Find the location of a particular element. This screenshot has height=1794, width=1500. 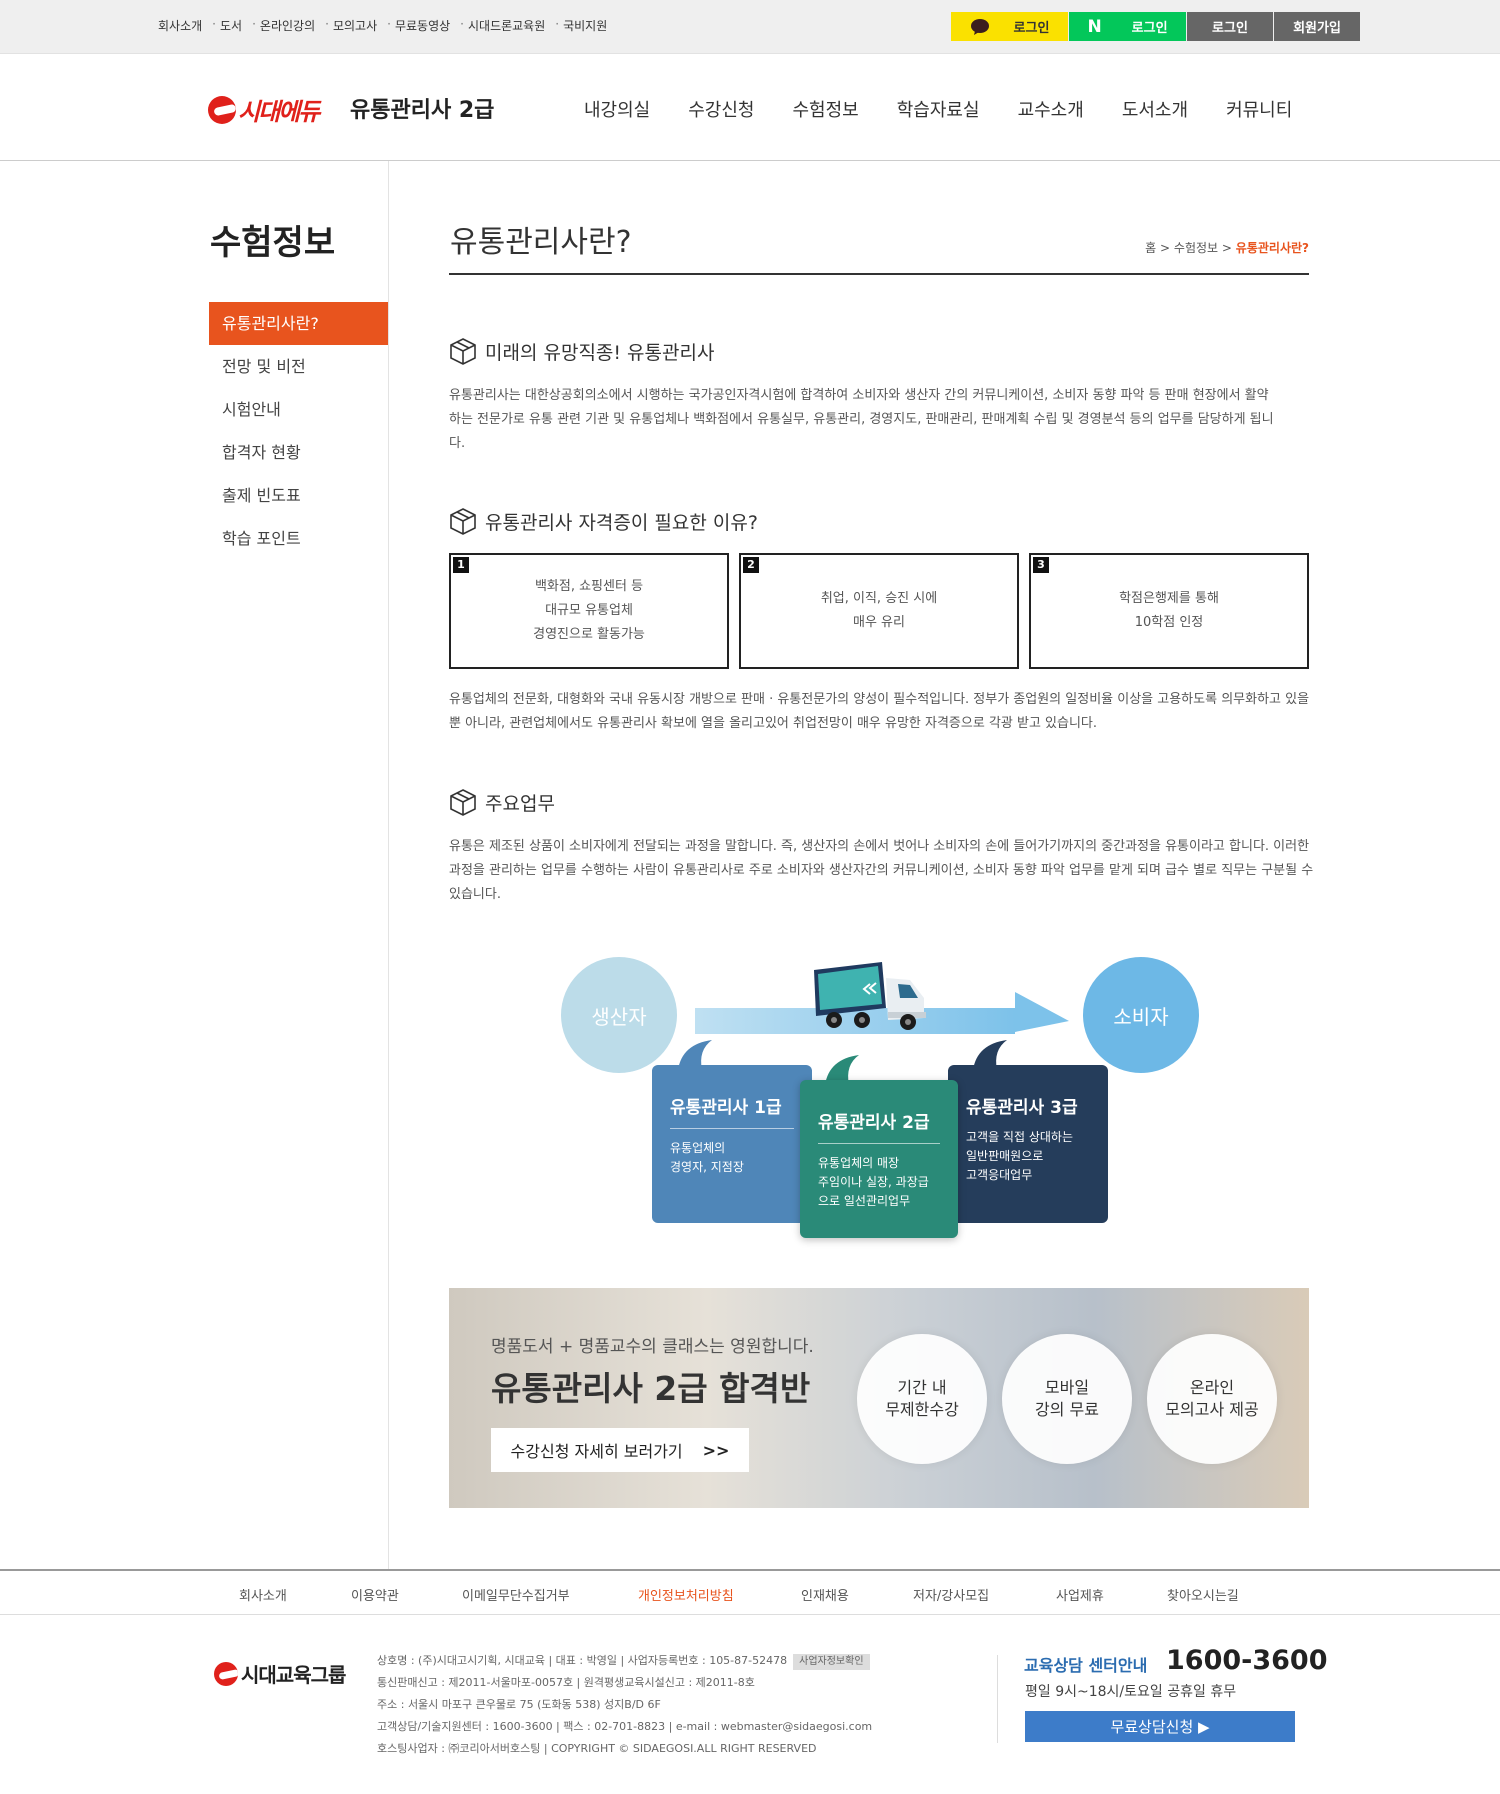

reason-text: 학점은행제를 통해 10학점 인정 is located at coordinates (1169, 610).